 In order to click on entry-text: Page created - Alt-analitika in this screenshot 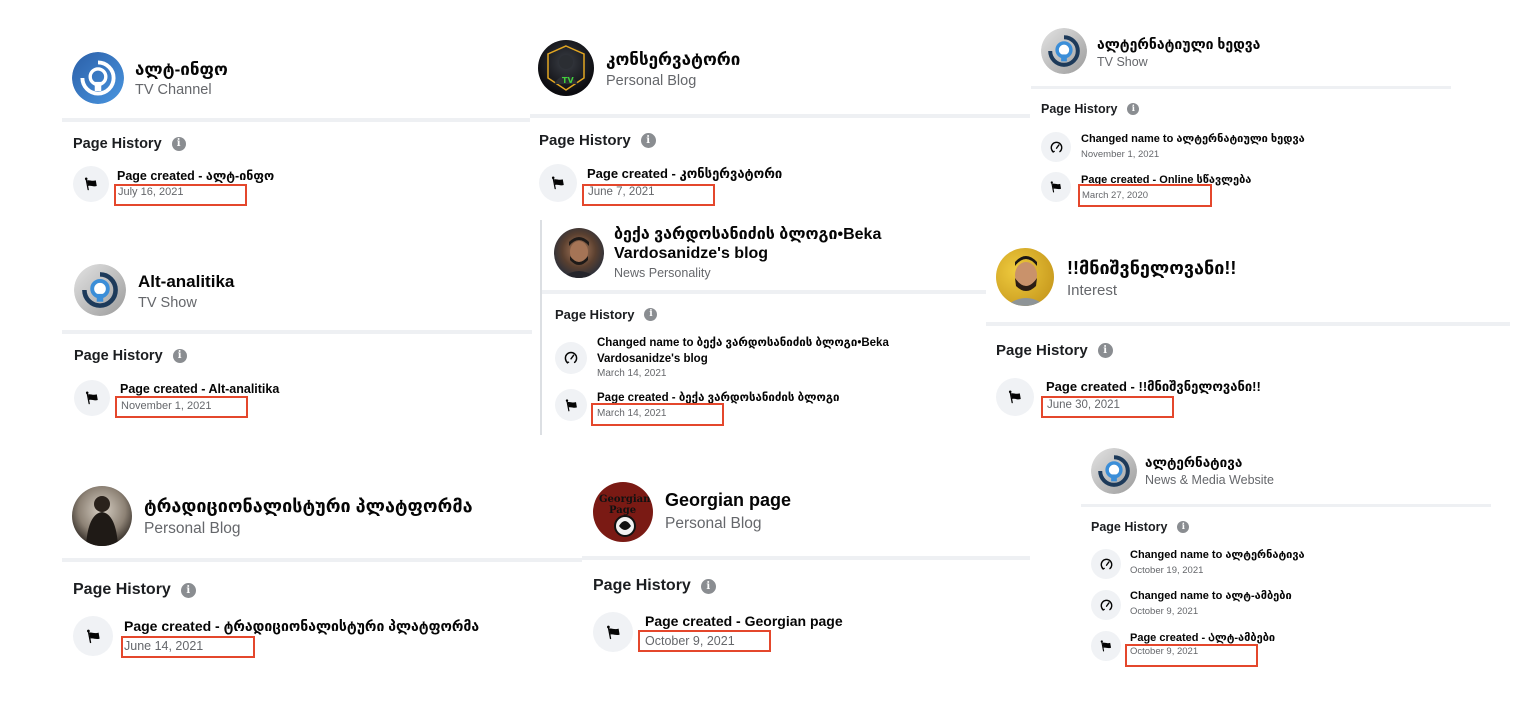, I will do `click(200, 389)`.